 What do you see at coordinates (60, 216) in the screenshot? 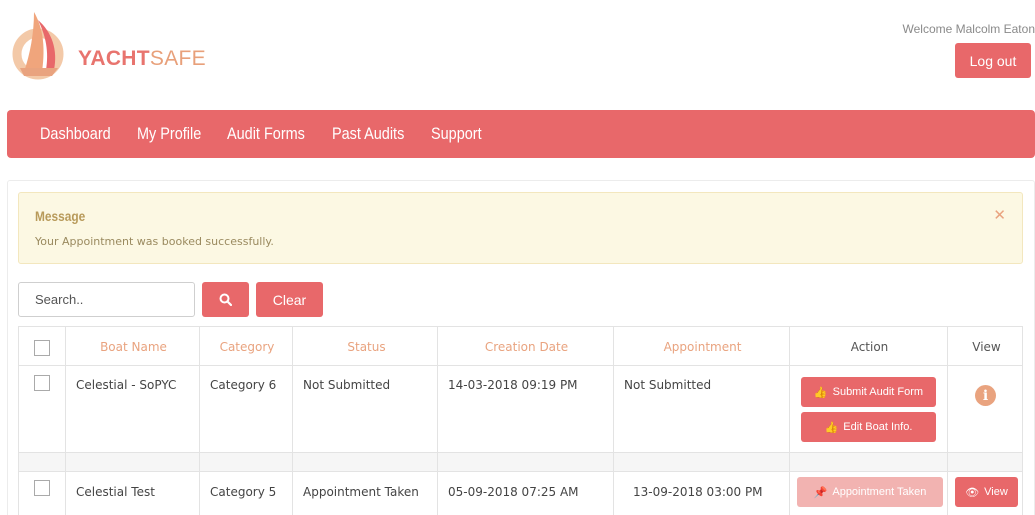
I see `alert-title: Message` at bounding box center [60, 216].